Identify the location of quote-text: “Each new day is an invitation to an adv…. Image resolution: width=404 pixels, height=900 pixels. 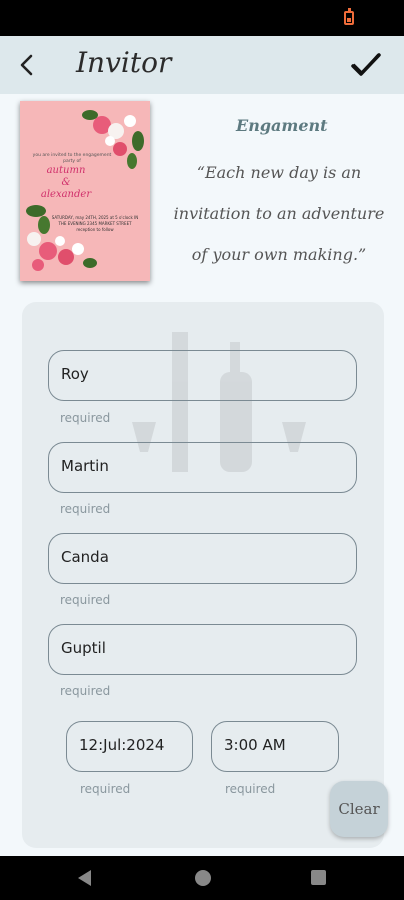
(279, 213).